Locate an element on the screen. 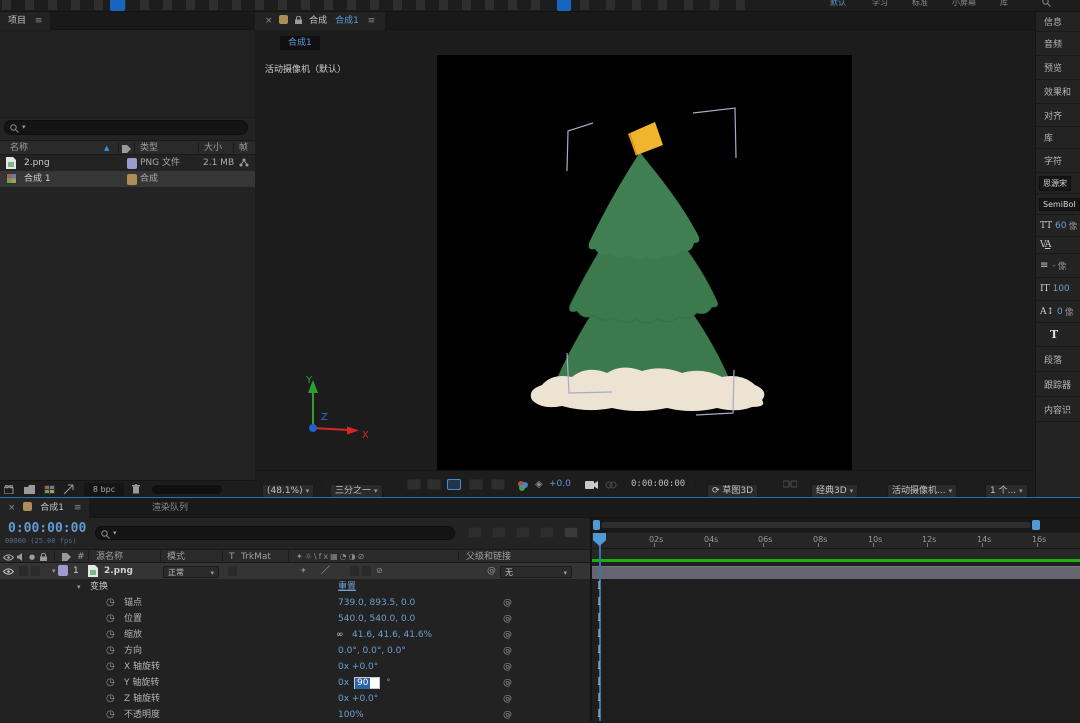 This screenshot has width=1080, height=723. pixel-aspect-icon is located at coordinates (498, 484).